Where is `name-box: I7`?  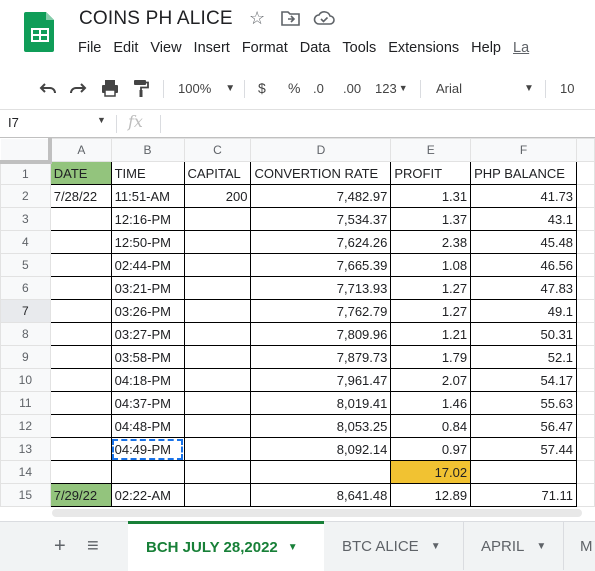
name-box: I7 is located at coordinates (13, 122).